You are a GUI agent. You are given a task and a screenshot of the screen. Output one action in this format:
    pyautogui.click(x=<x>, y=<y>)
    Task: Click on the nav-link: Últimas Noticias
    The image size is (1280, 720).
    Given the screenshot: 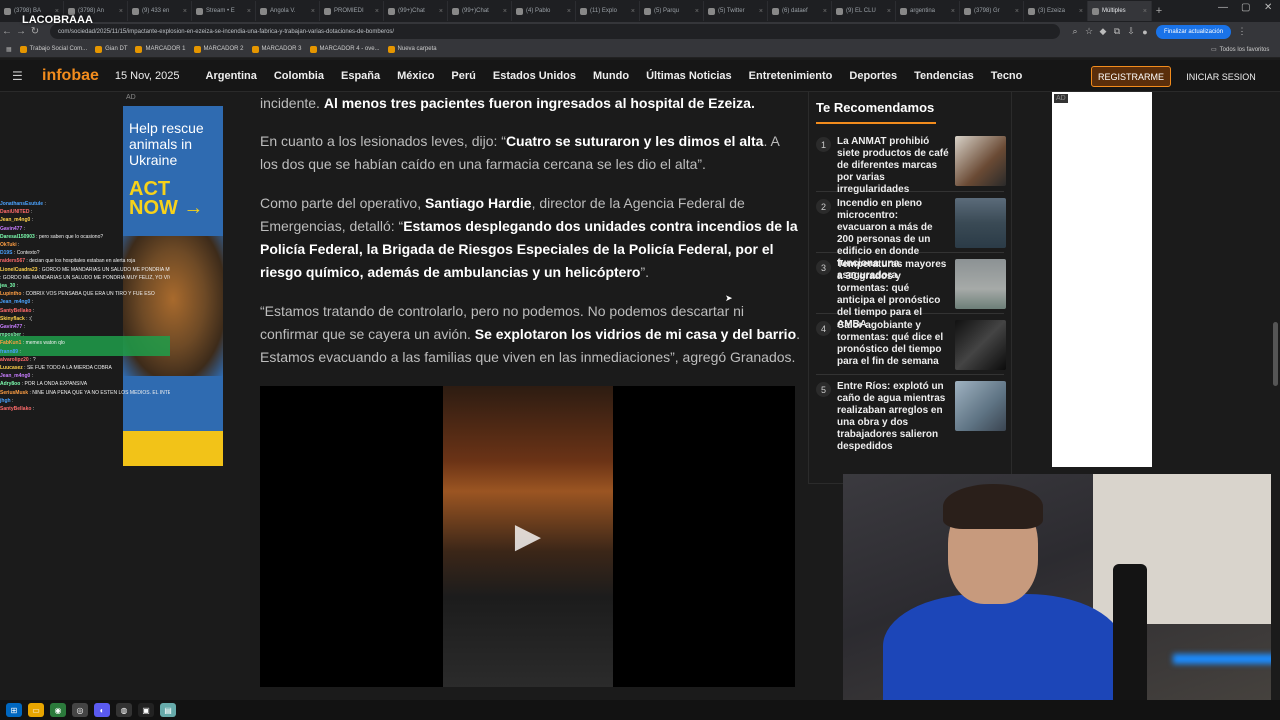 What is the action you would take?
    pyautogui.click(x=689, y=76)
    